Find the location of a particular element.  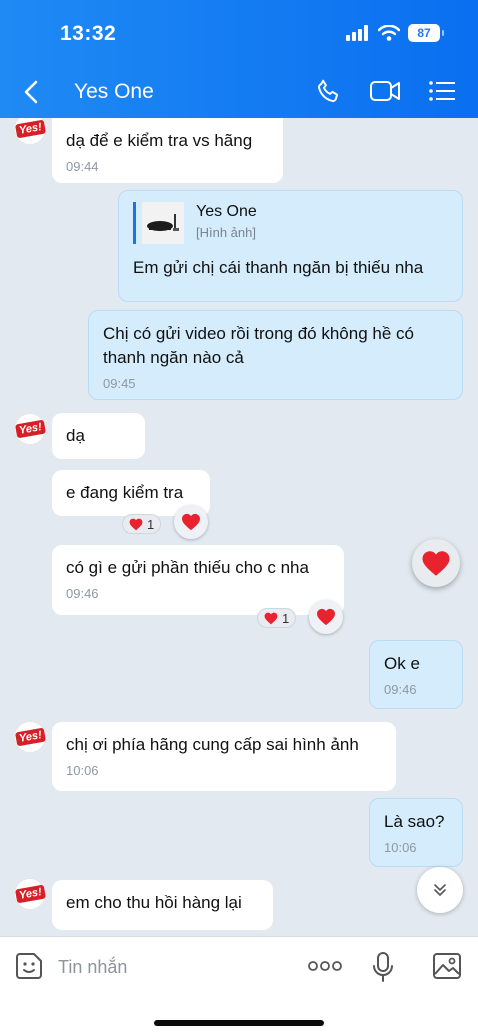

message-bubble-incoming: có gì e gửi phần thiếu cho c nha 09:46 is located at coordinates (198, 580).